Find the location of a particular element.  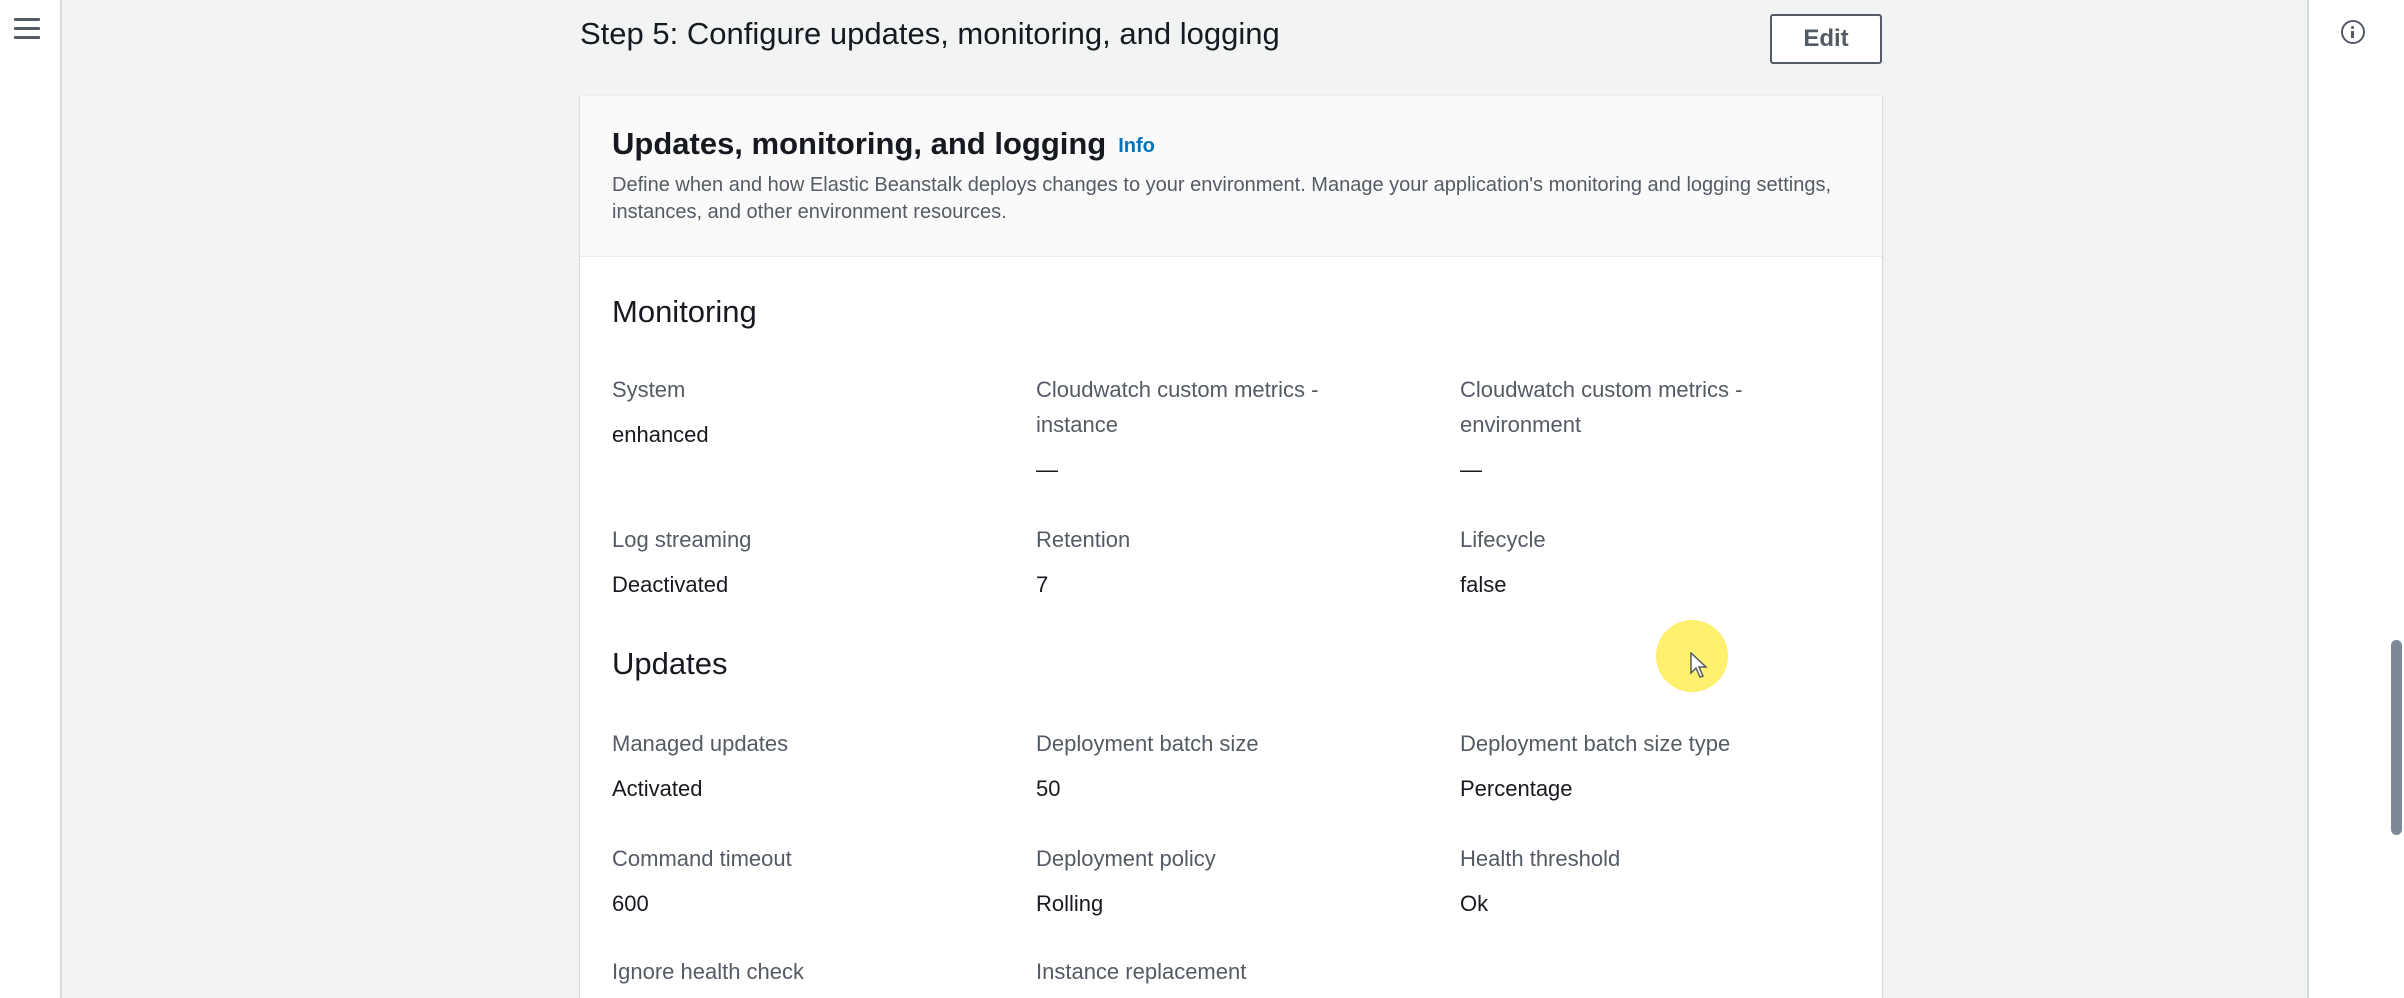

field-label: Cloudwatch custom metrics - environment is located at coordinates (1601, 407).